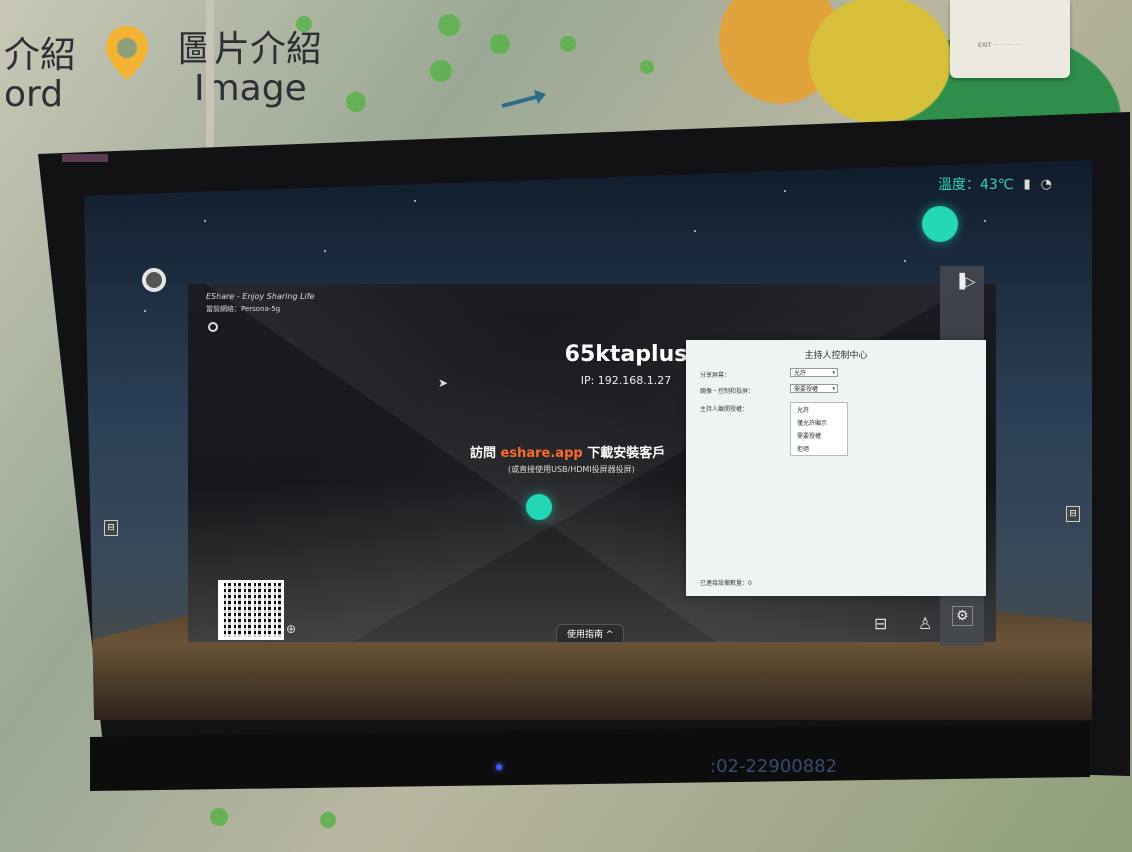  What do you see at coordinates (85, 158) in the screenshot?
I see `tv-brand-logo` at bounding box center [85, 158].